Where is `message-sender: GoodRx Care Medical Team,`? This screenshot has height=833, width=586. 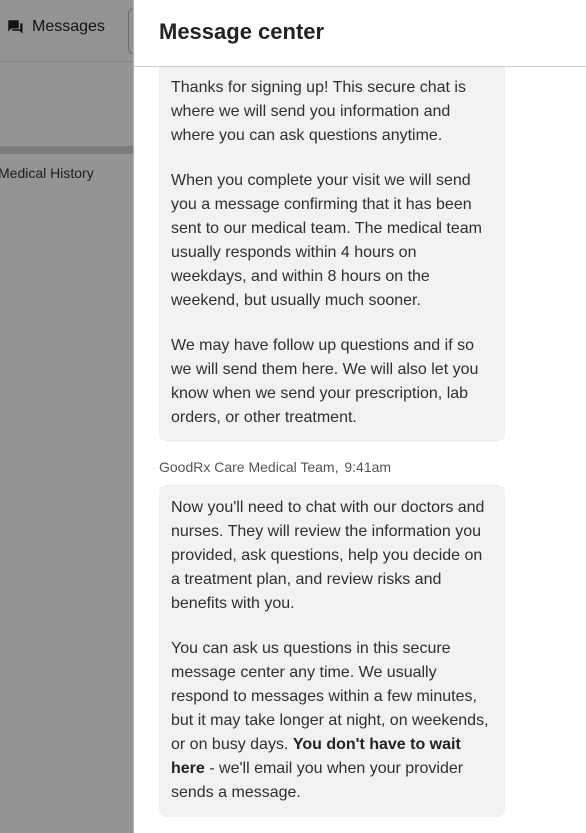 message-sender: GoodRx Care Medical Team, is located at coordinates (249, 467).